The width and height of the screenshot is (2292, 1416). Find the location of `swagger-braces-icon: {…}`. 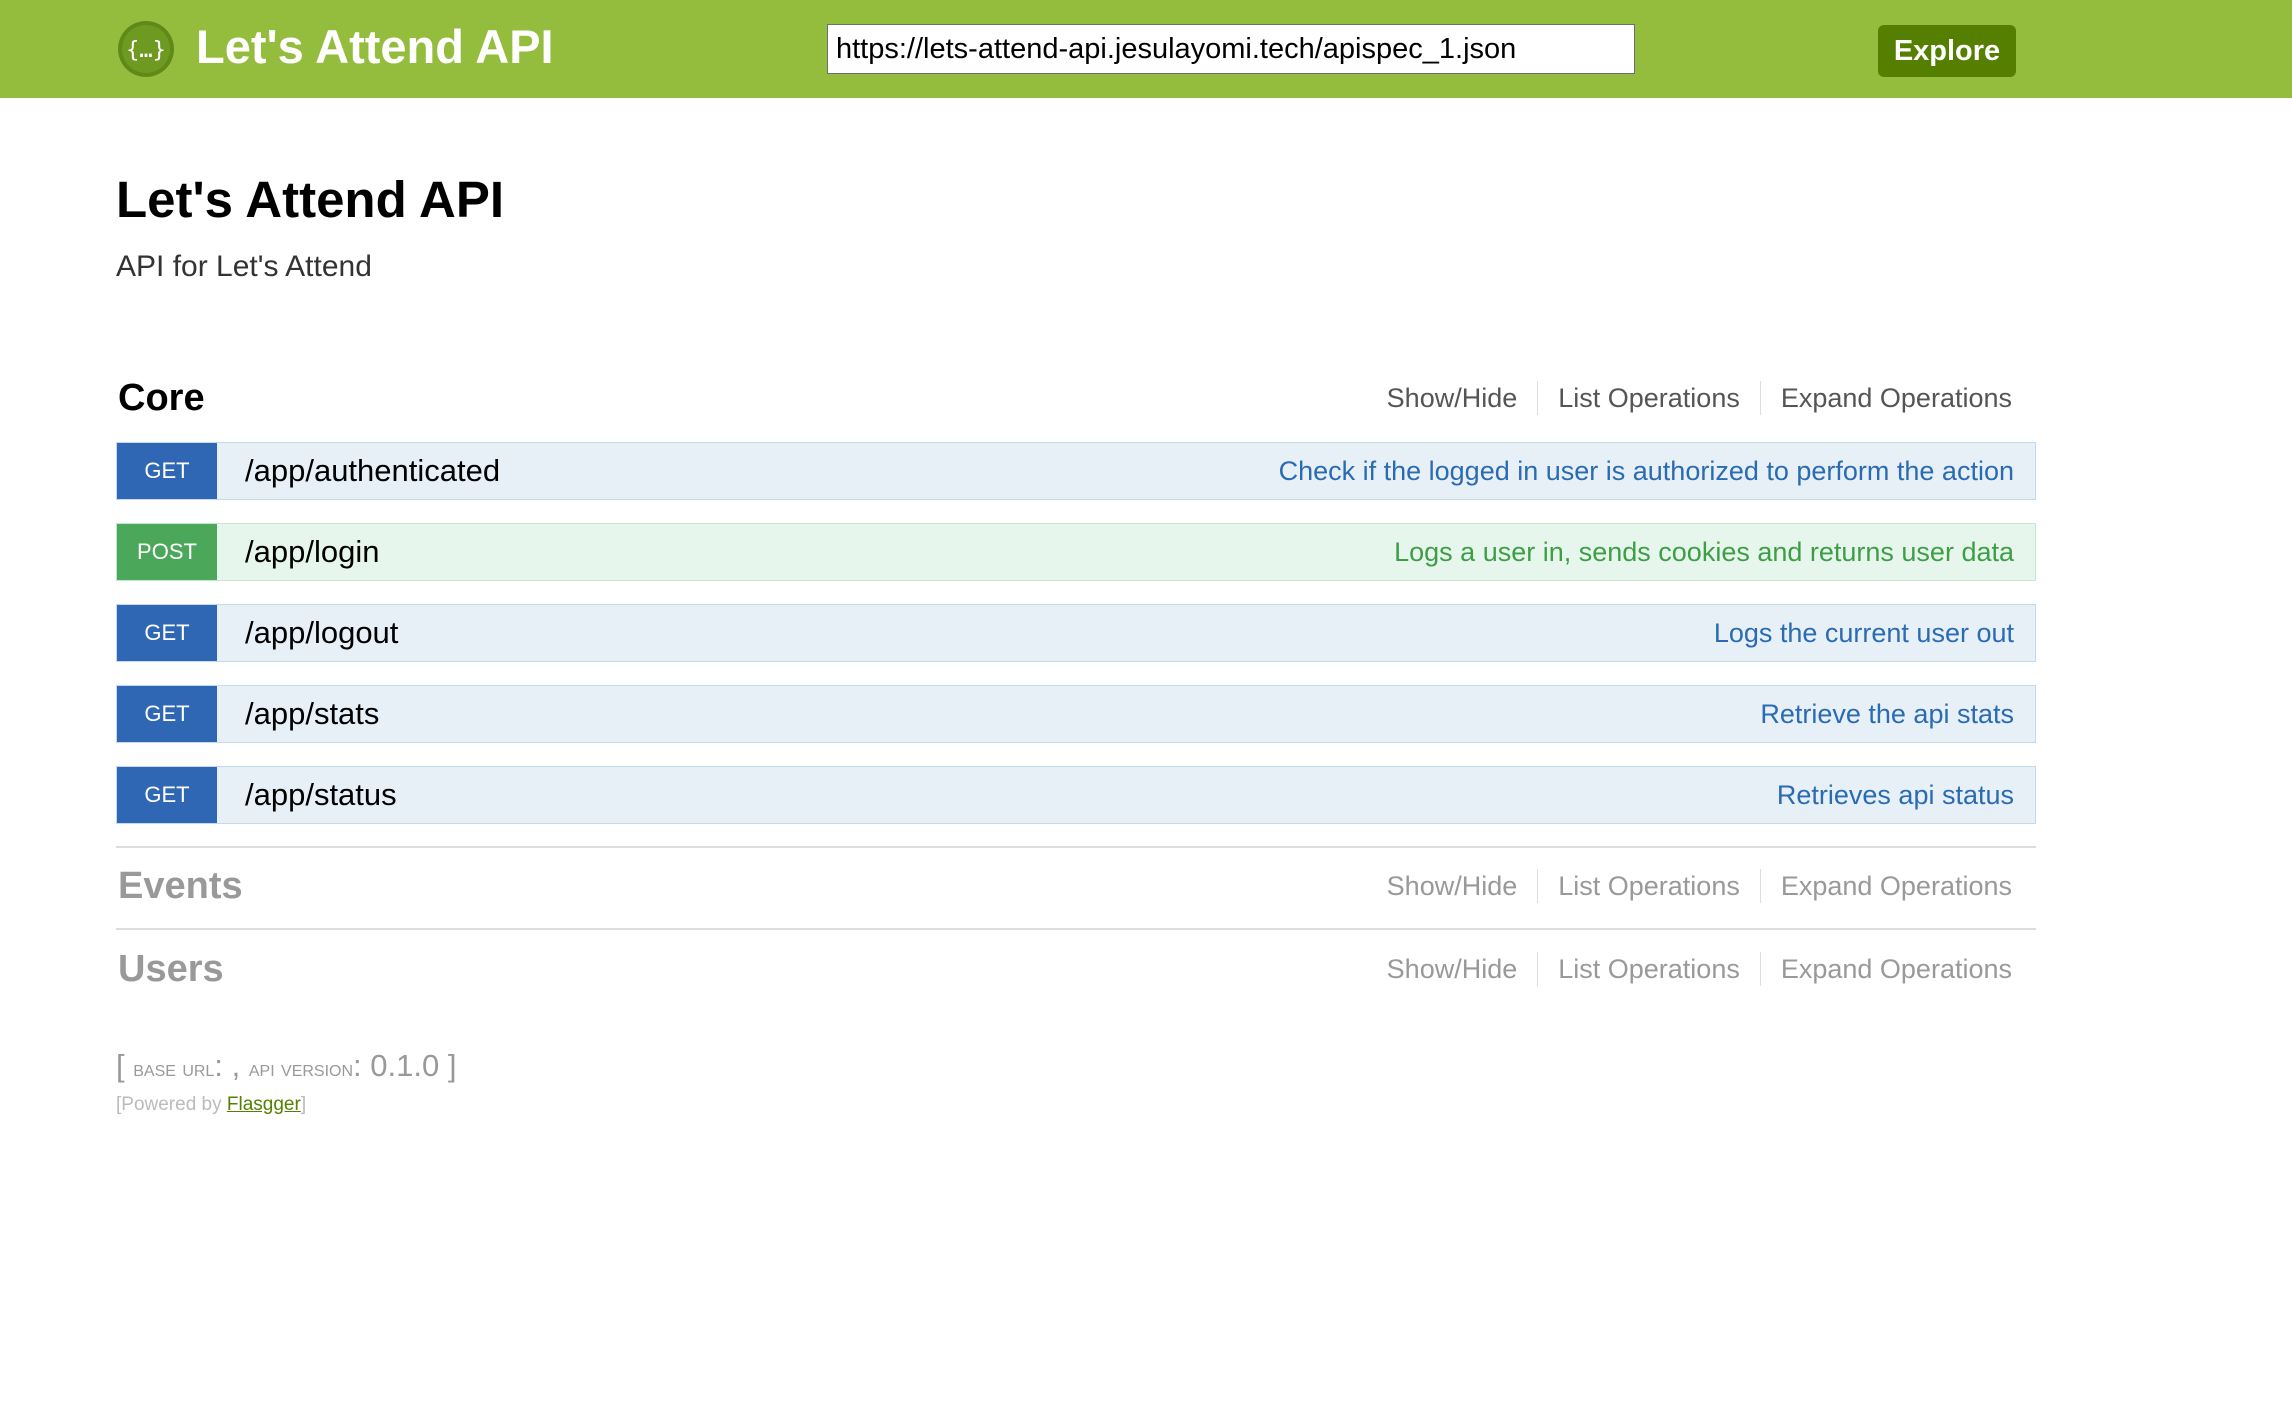

swagger-braces-icon: {…} is located at coordinates (146, 49).